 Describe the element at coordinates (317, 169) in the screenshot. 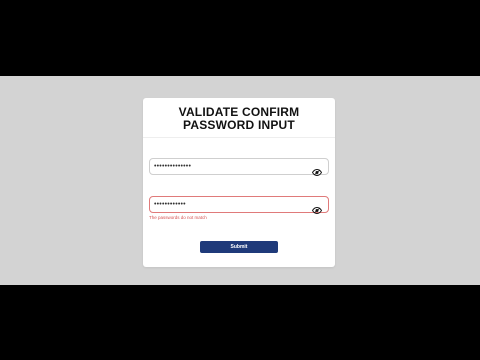

I see `toggle-password-visibility-icon` at that location.